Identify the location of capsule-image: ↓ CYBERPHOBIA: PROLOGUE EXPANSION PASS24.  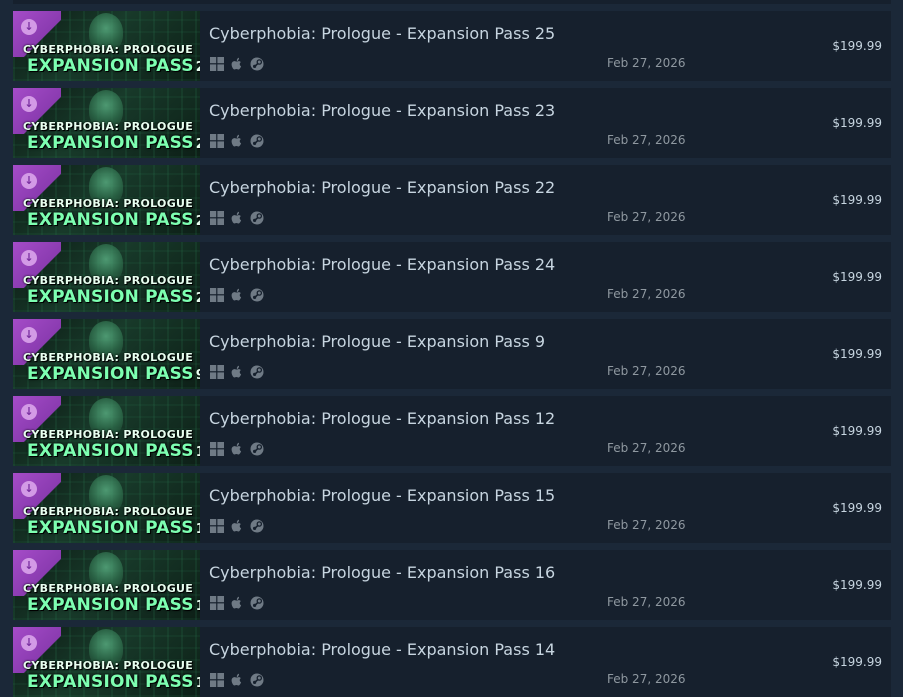
(106, 277).